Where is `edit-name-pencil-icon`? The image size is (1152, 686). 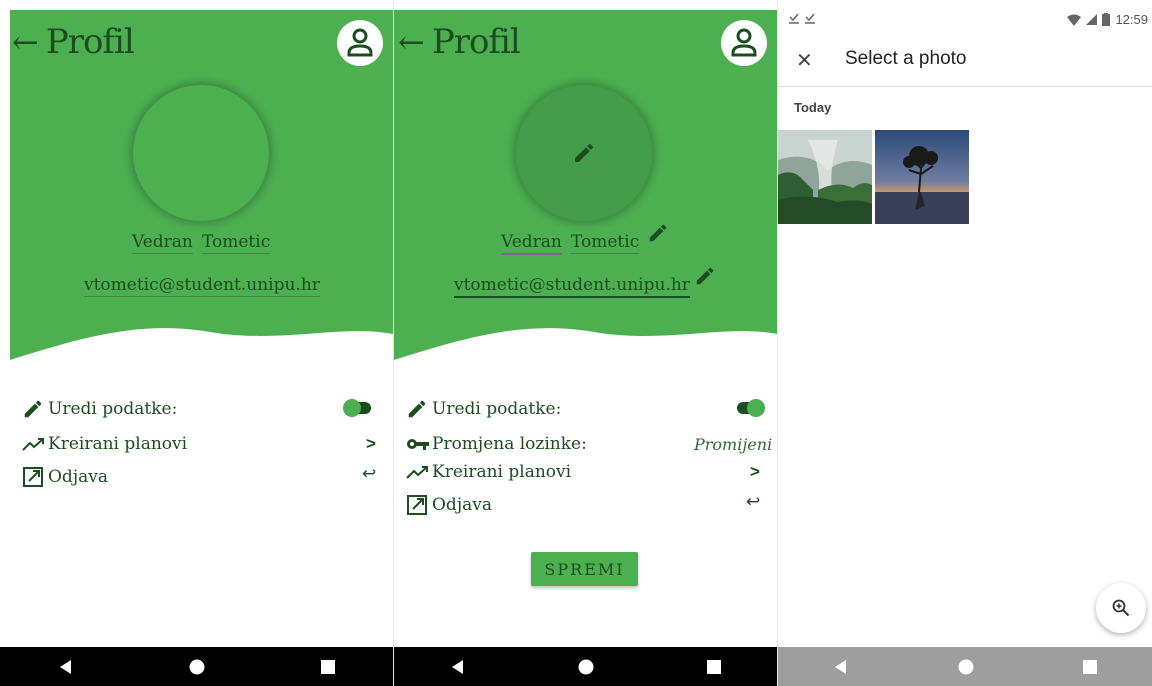
edit-name-pencil-icon is located at coordinates (658, 233).